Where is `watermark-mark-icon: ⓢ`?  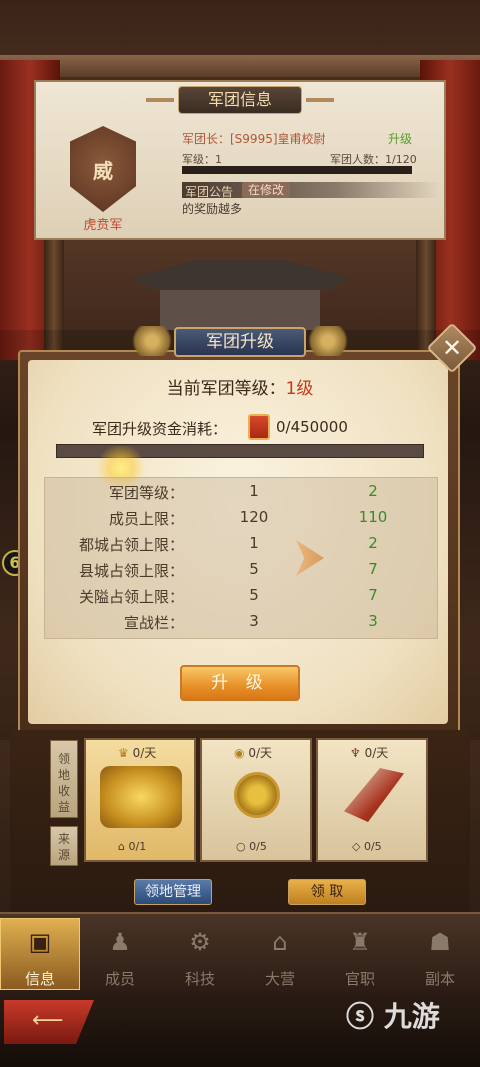
watermark-mark-icon: ⓢ is located at coordinates (360, 1016).